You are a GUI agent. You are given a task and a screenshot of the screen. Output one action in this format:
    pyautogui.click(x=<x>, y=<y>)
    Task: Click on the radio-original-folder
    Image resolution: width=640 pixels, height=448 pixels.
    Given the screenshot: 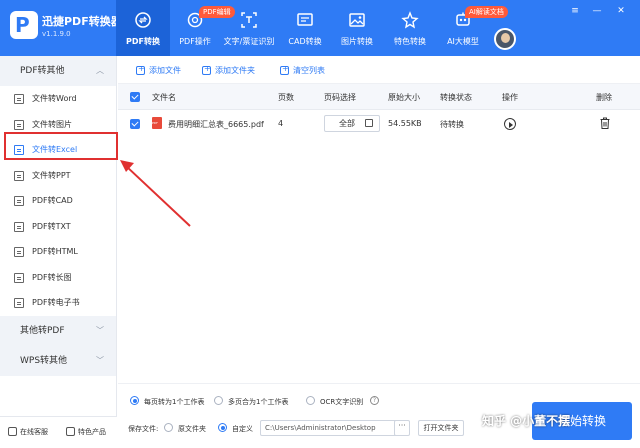 What is the action you would take?
    pyautogui.click(x=168, y=427)
    